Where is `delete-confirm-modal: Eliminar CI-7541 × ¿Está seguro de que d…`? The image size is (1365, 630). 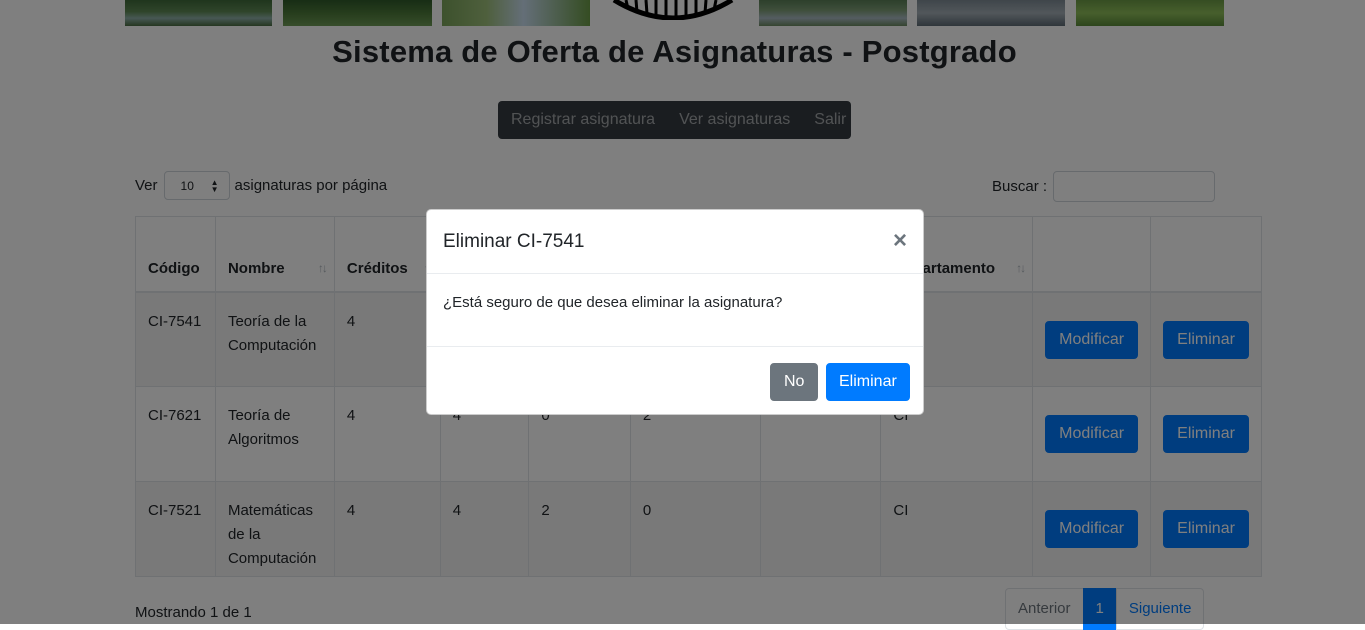 delete-confirm-modal: Eliminar CI-7541 × ¿Está seguro de que d… is located at coordinates (675, 312).